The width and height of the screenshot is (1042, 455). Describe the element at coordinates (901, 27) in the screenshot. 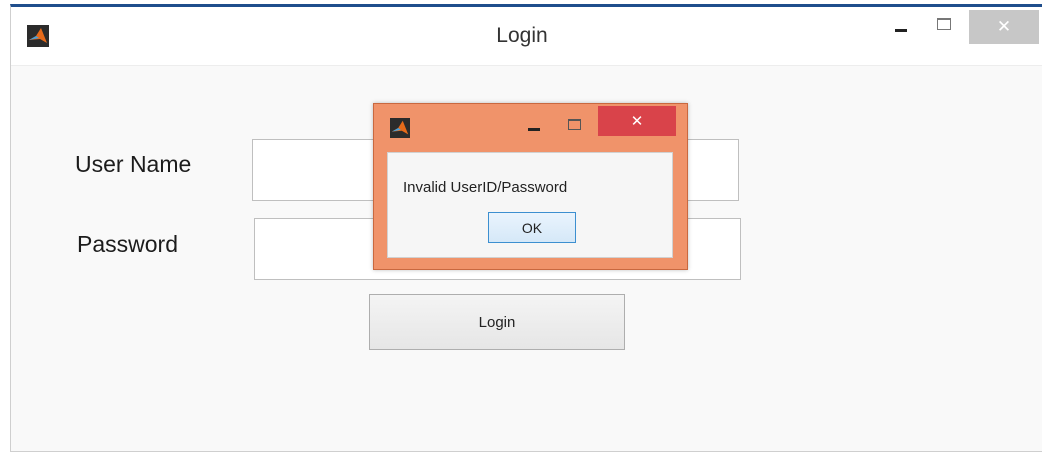

I see `minimize-button` at that location.